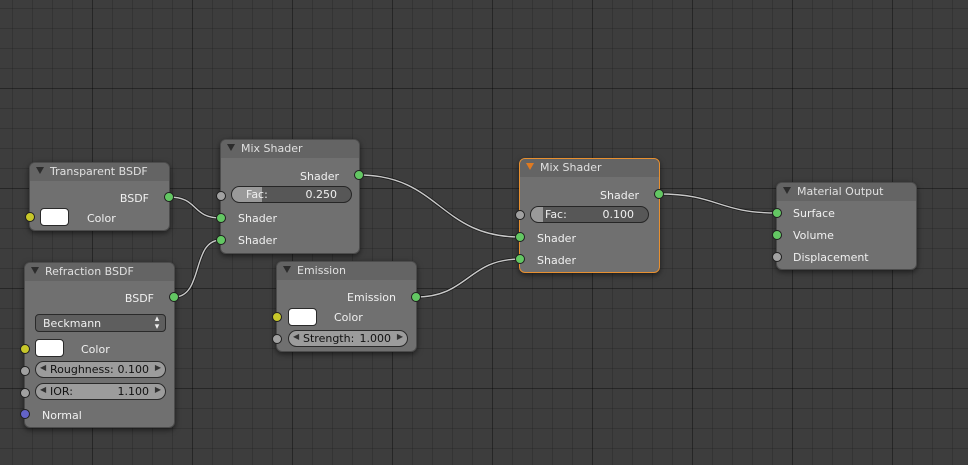 Image resolution: width=968 pixels, height=465 pixels. I want to click on node-title: Emission, so click(321, 270).